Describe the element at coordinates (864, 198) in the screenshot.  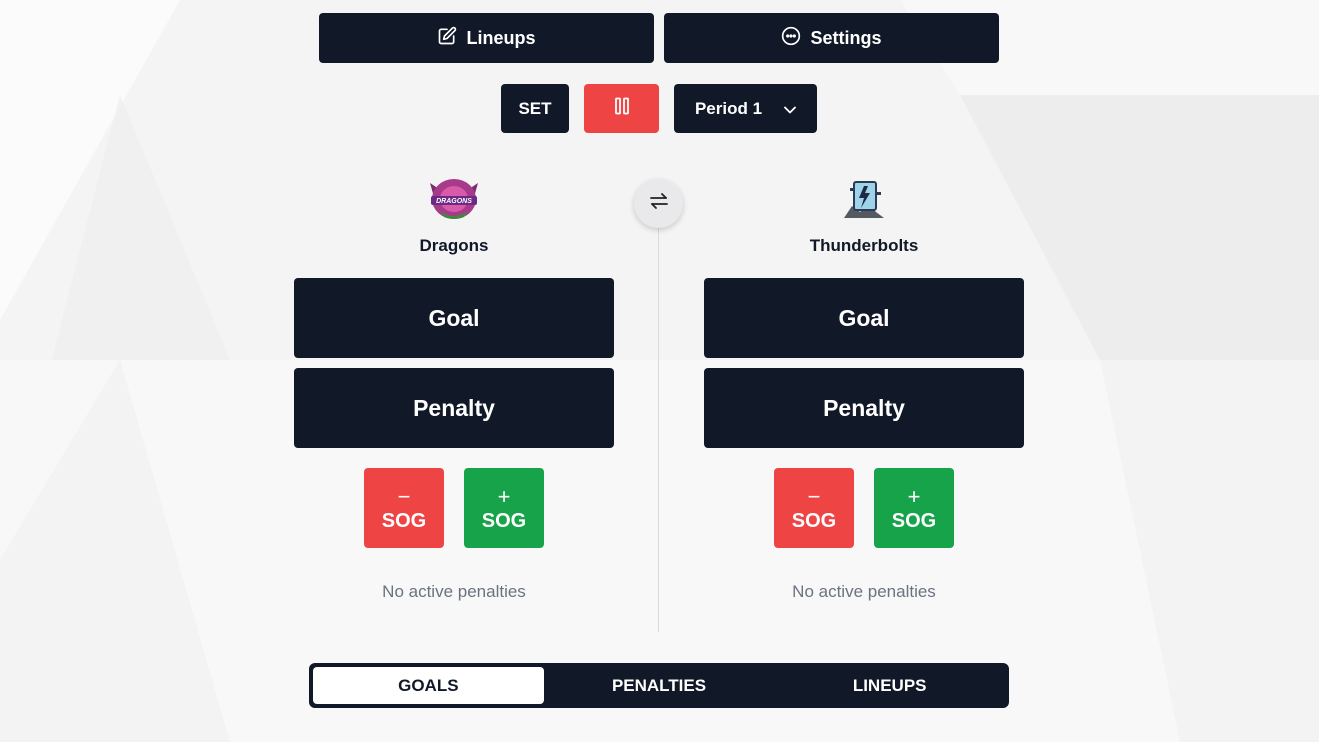
I see `away-team-logo` at that location.